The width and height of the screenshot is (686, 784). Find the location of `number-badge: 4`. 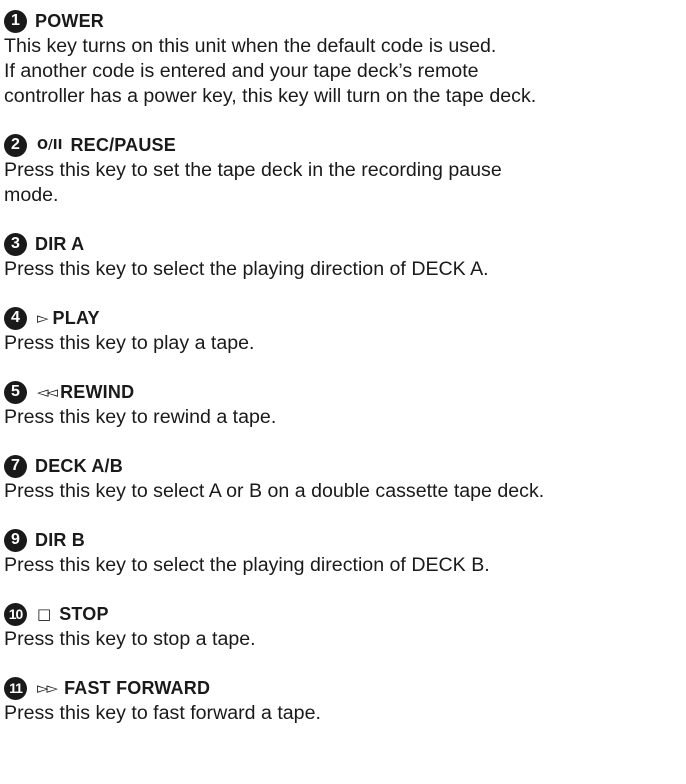

number-badge: 4 is located at coordinates (15, 318).